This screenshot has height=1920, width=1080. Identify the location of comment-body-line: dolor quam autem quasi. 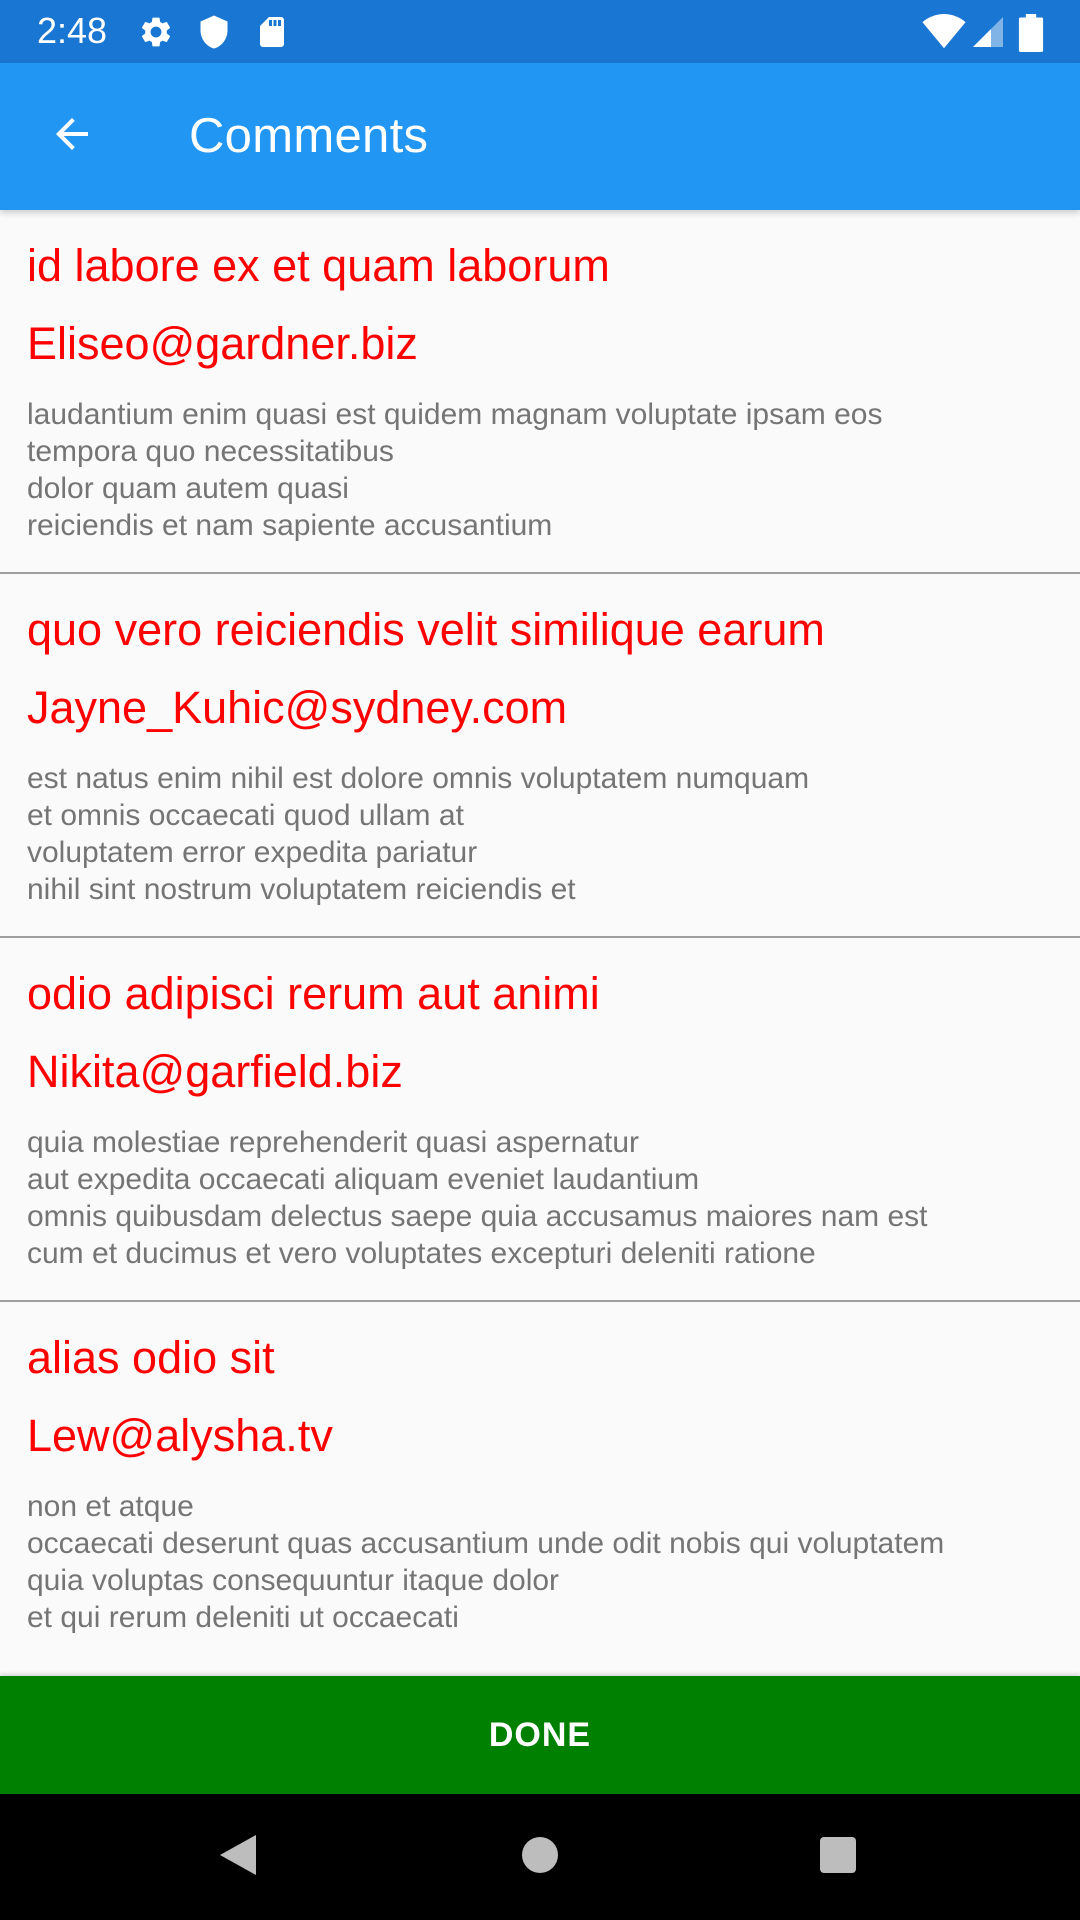
(188, 488).